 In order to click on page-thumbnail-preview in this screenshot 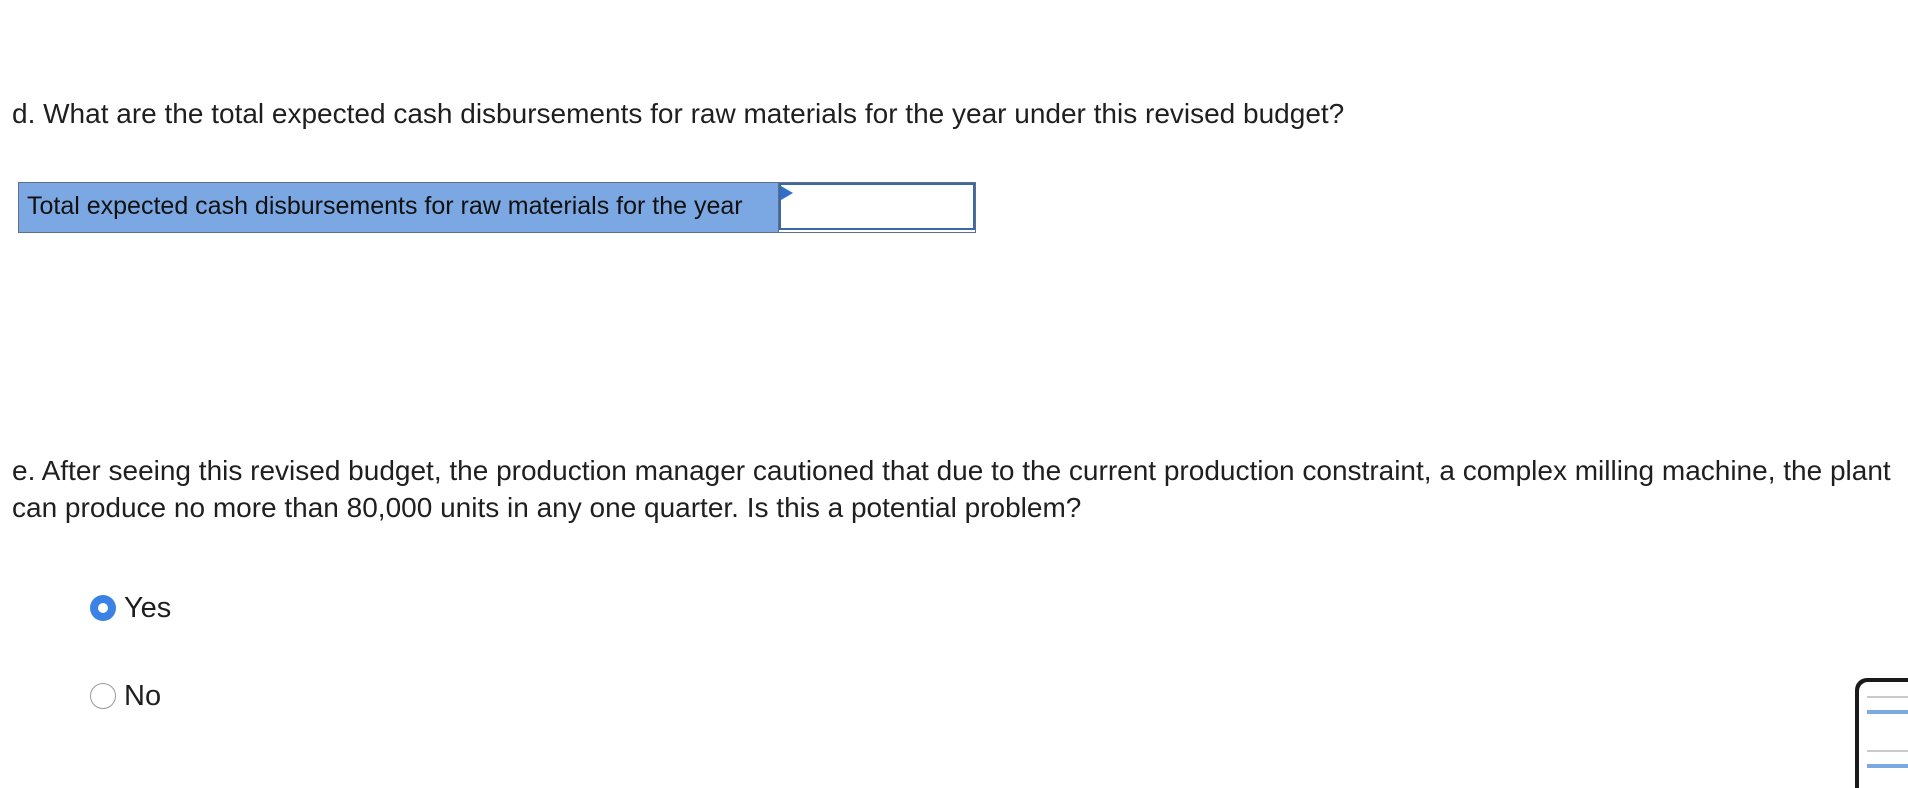, I will do `click(1881, 733)`.